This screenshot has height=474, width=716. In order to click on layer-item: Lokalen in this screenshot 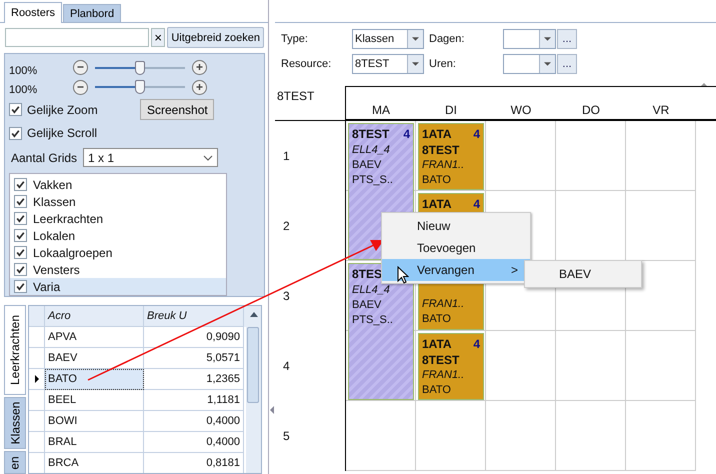, I will do `click(118, 235)`.